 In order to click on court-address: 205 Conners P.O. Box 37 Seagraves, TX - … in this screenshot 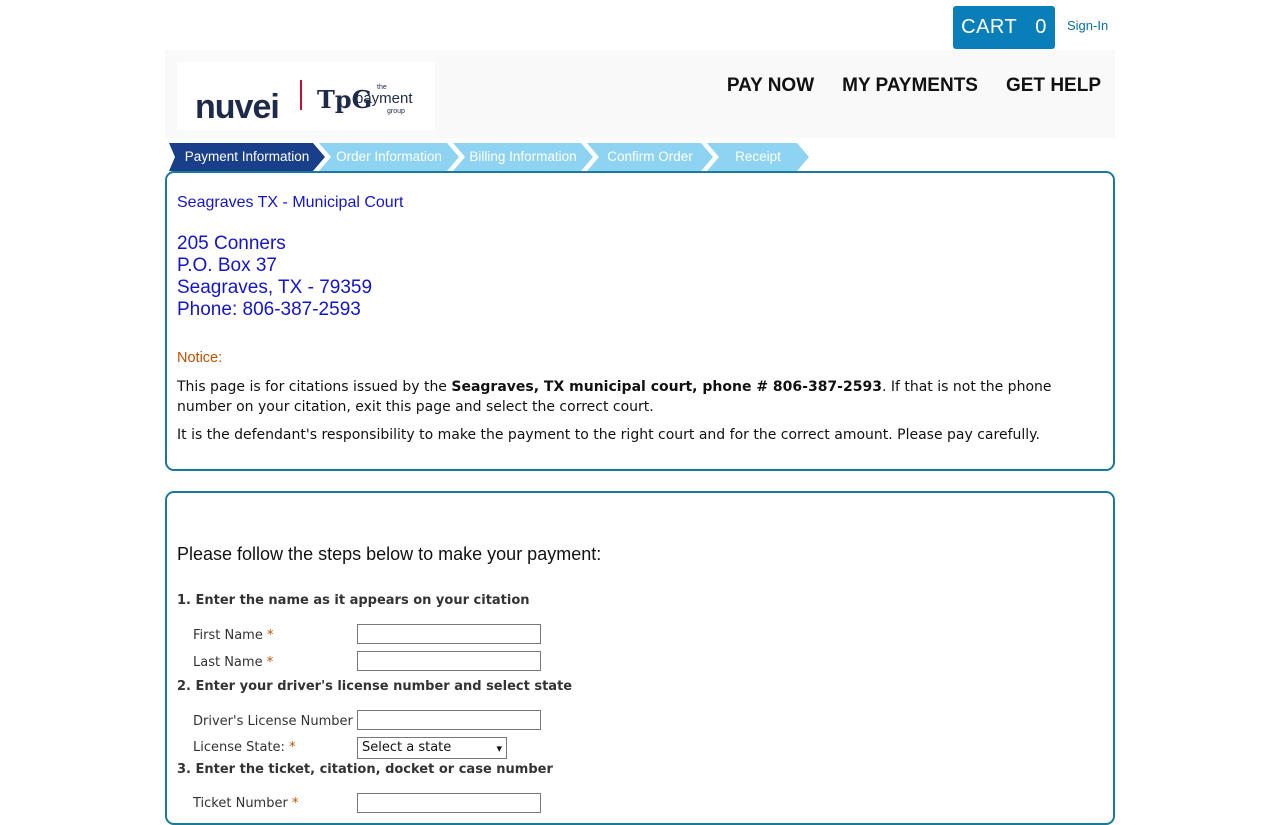, I will do `click(274, 277)`.